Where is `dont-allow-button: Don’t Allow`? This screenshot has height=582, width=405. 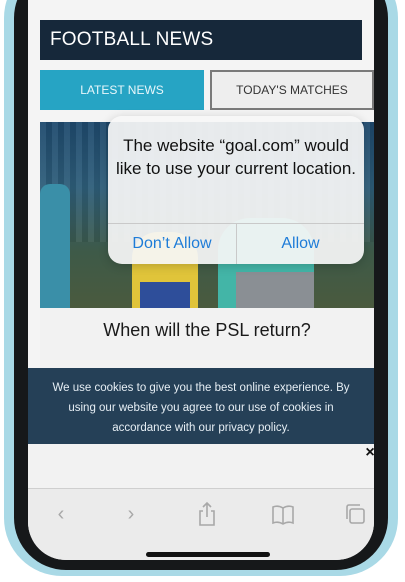 dont-allow-button: Don’t Allow is located at coordinates (172, 244).